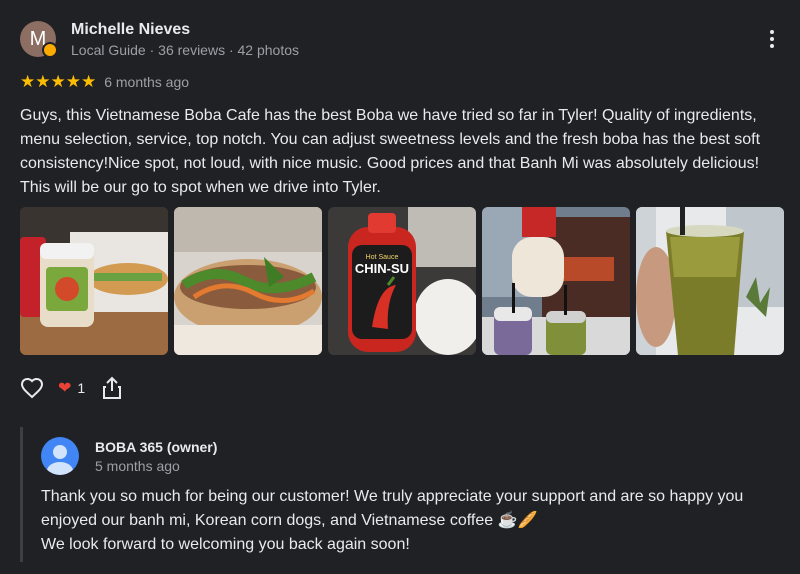 The height and width of the screenshot is (574, 800). Describe the element at coordinates (382, 257) in the screenshot. I see `hot-sauce-sublabel: Hot Sauce` at that location.